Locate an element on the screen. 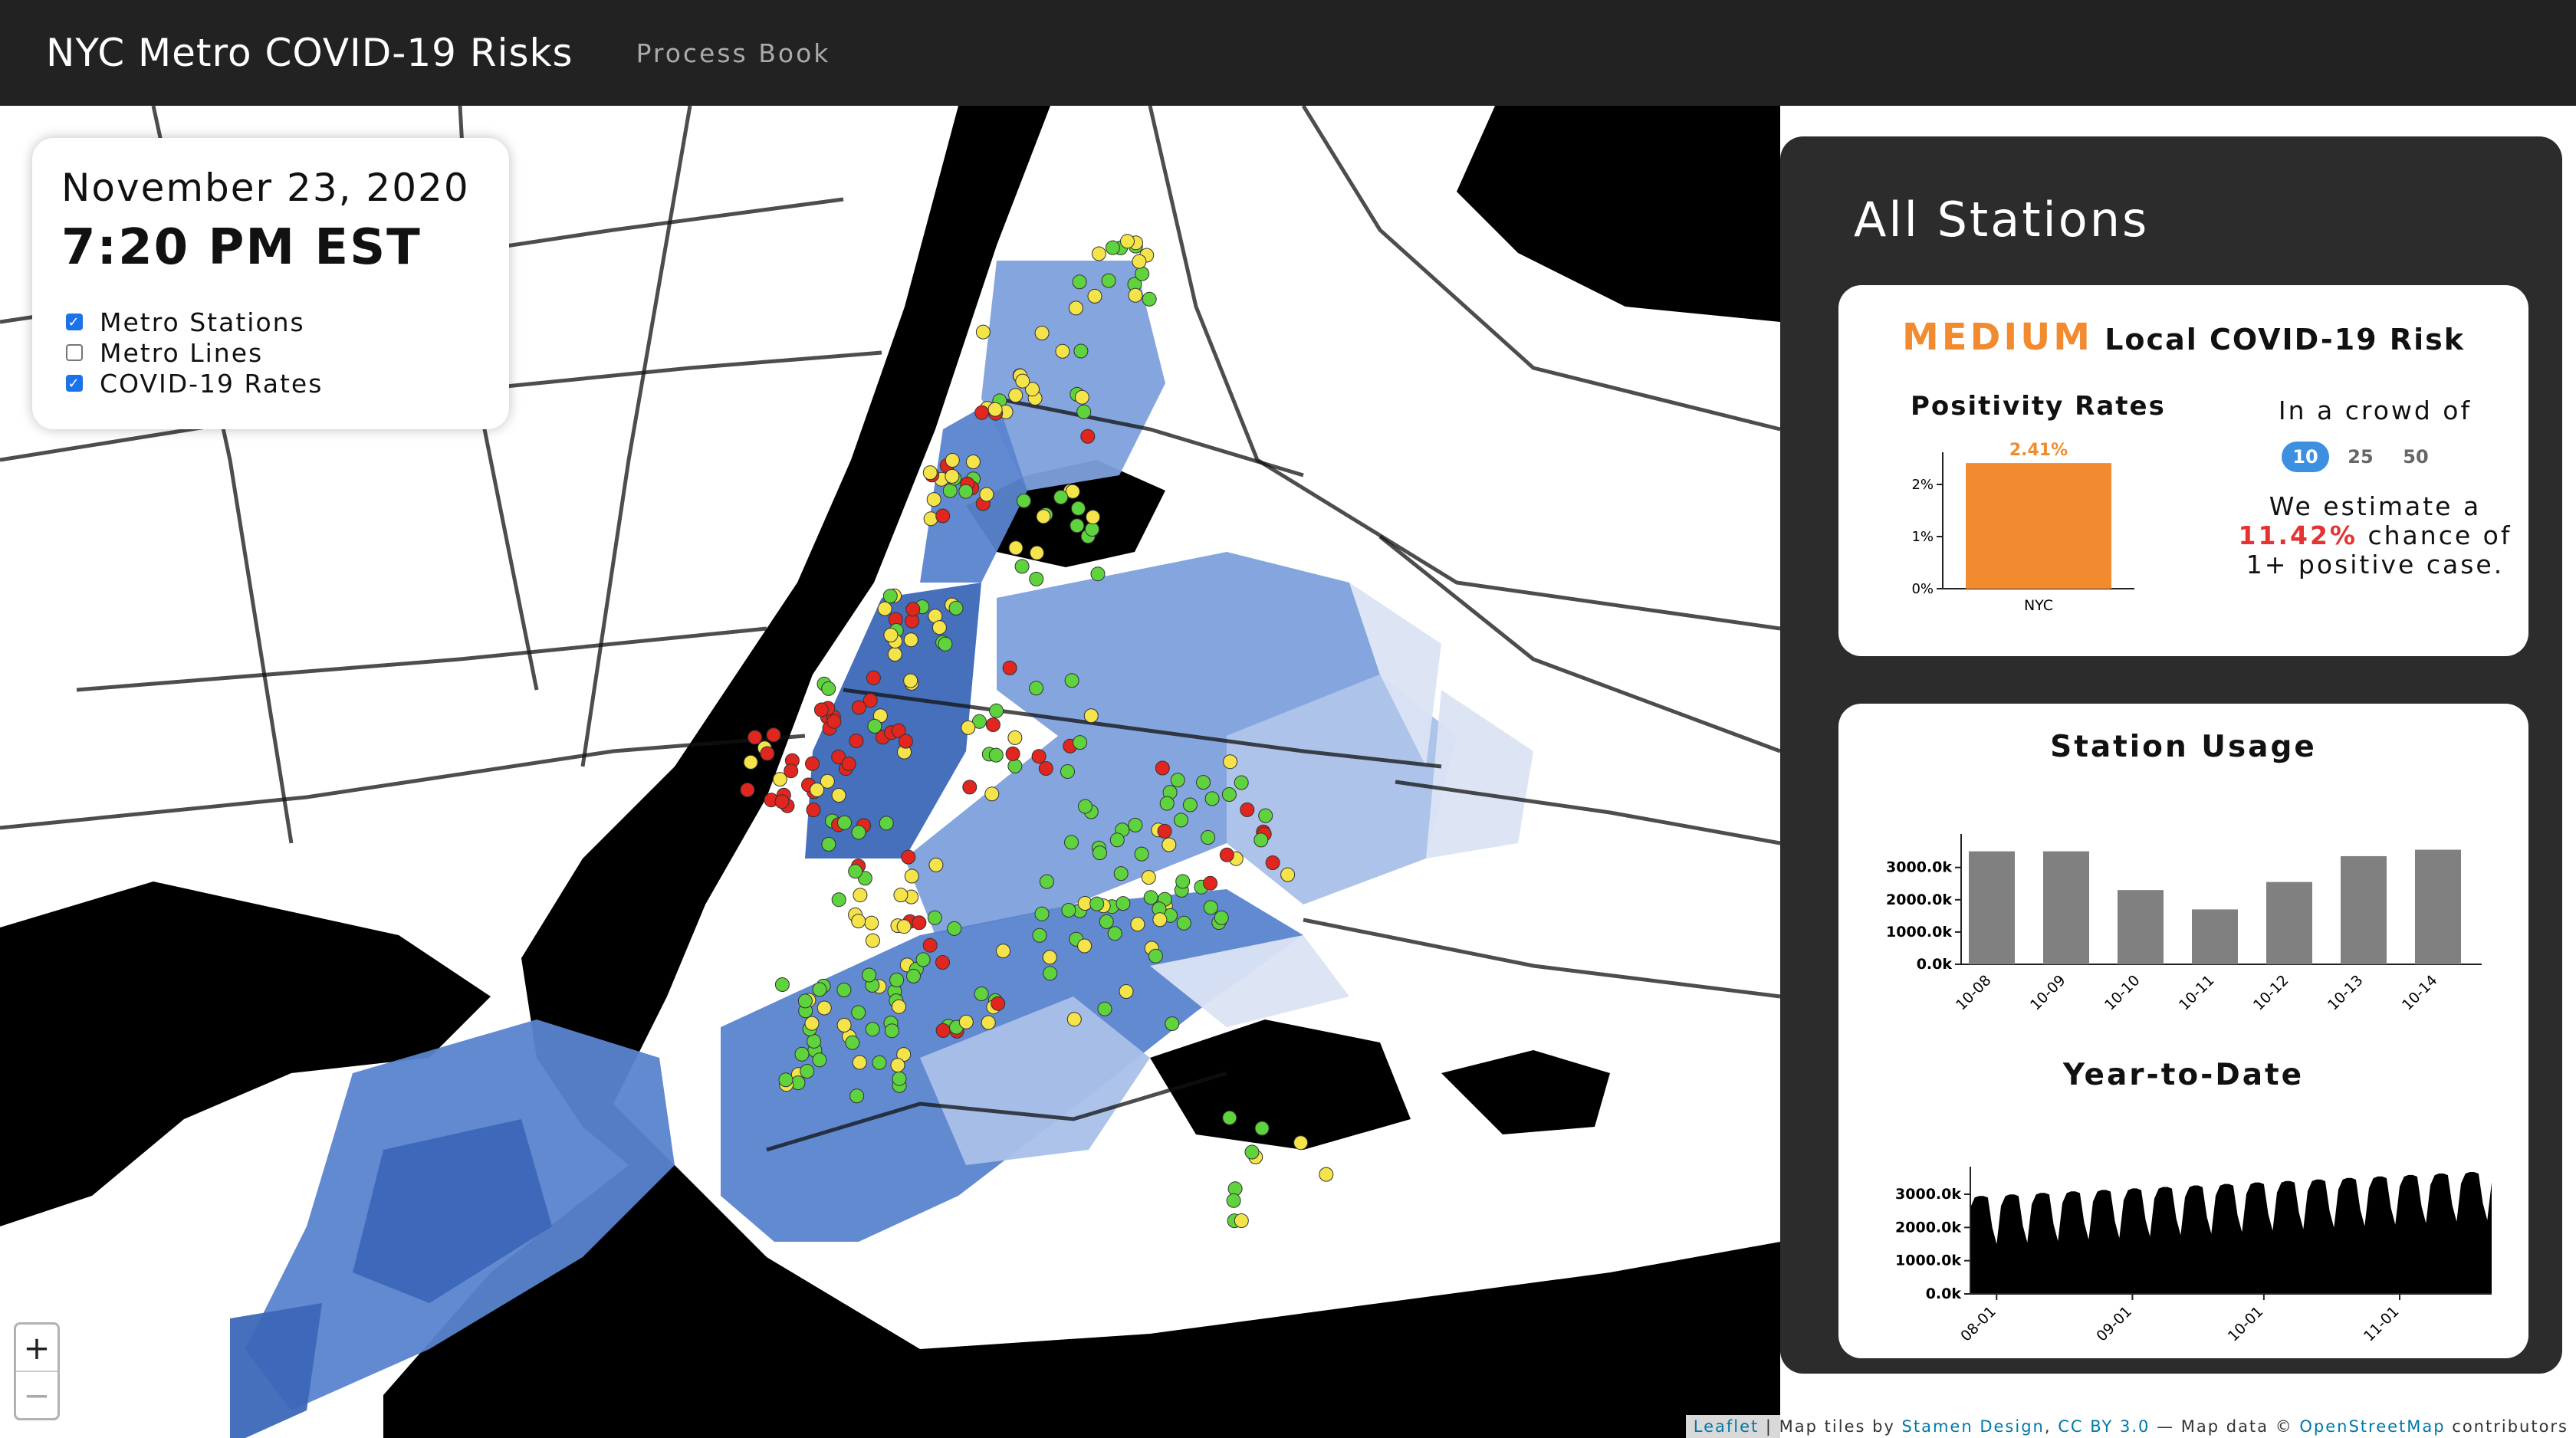 This screenshot has height=1438, width=2576. leaflet-link: Leaflet is located at coordinates (1727, 1426).